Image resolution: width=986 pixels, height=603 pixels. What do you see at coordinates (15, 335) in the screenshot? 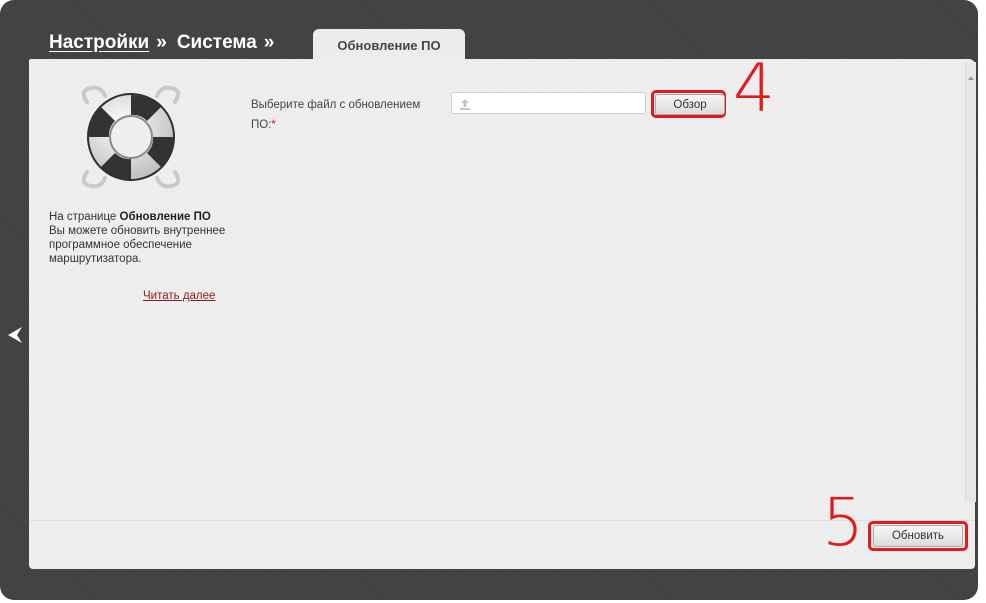
I see `collapse-sidebar-arrow-icon` at bounding box center [15, 335].